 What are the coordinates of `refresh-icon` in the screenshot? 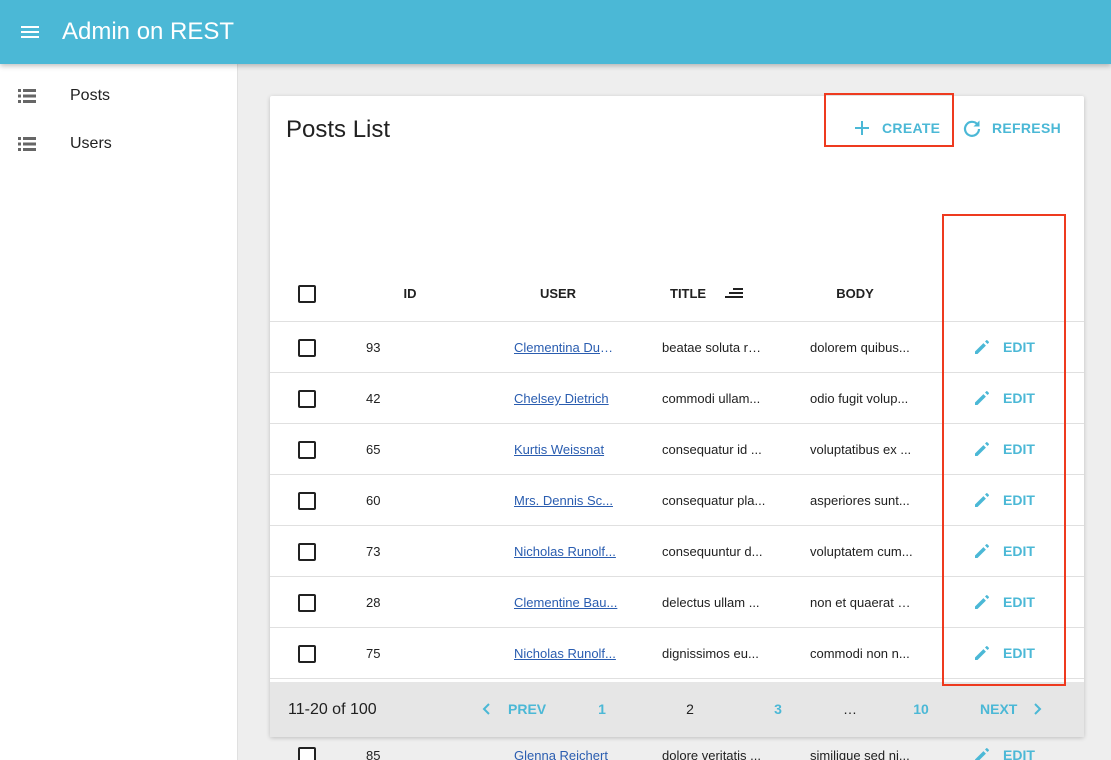 It's located at (972, 128).